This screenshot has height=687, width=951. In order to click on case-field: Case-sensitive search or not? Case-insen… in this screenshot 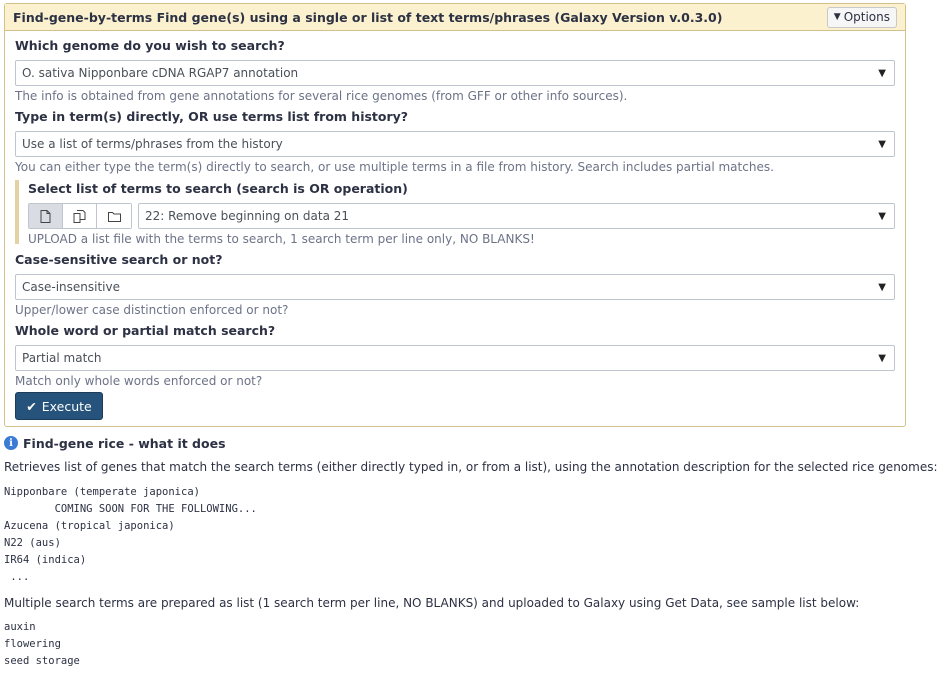, I will do `click(455, 285)`.